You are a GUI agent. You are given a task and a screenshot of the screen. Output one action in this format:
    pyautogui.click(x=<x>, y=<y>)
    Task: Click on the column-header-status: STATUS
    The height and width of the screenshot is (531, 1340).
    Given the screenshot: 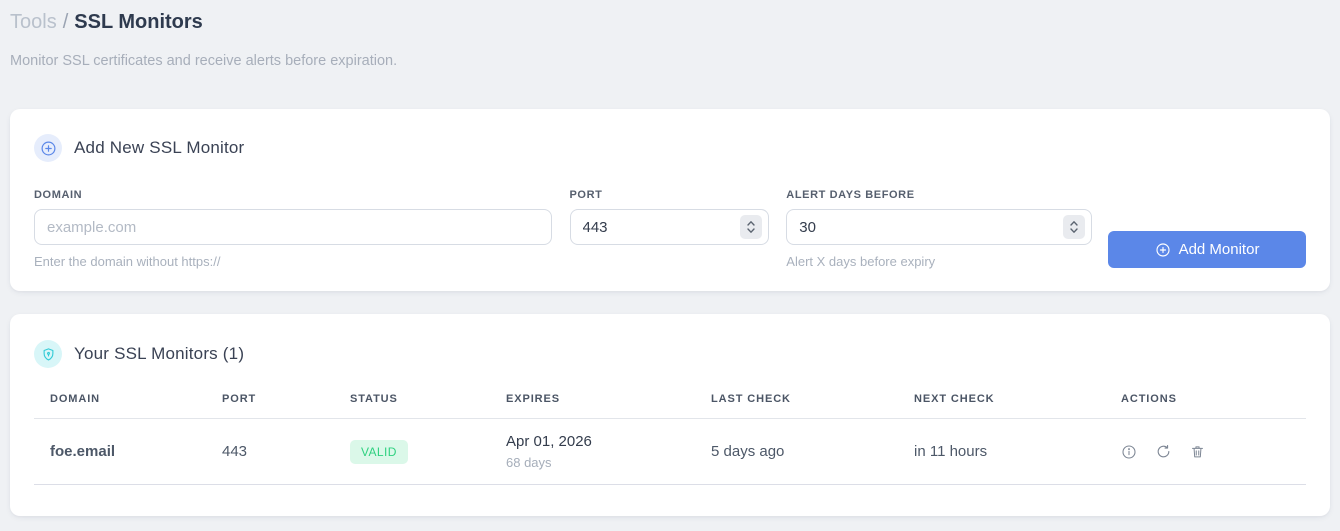 What is the action you would take?
    pyautogui.click(x=412, y=402)
    